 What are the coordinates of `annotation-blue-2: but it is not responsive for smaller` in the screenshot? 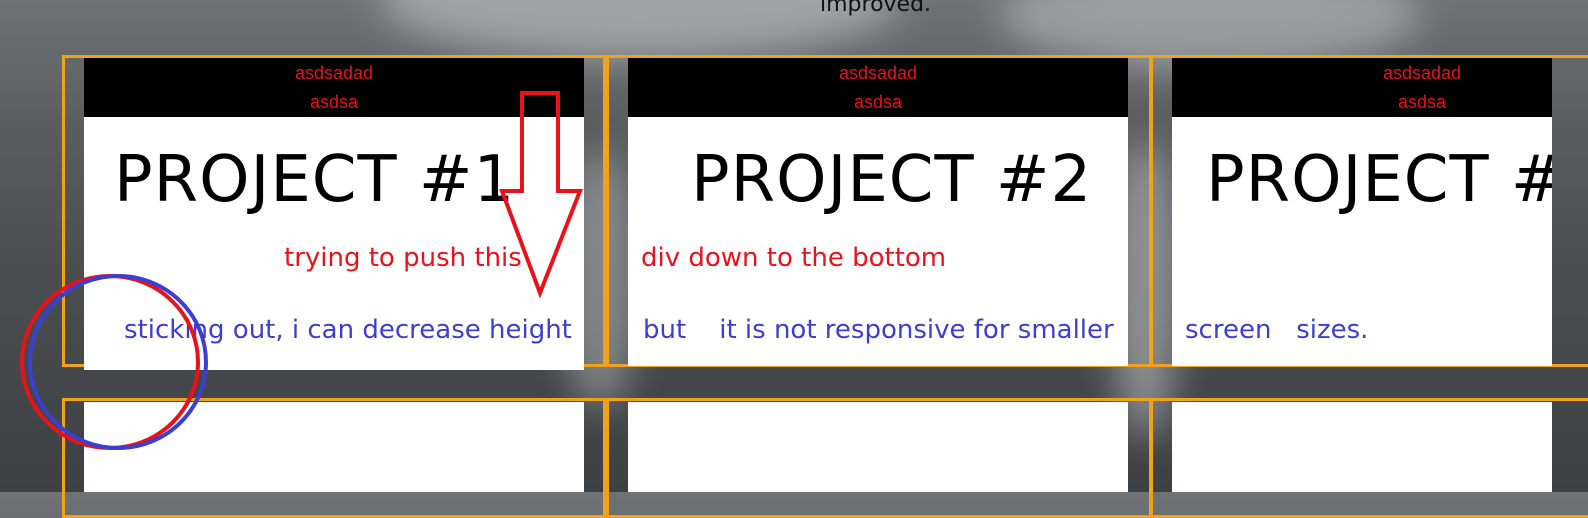 It's located at (878, 330).